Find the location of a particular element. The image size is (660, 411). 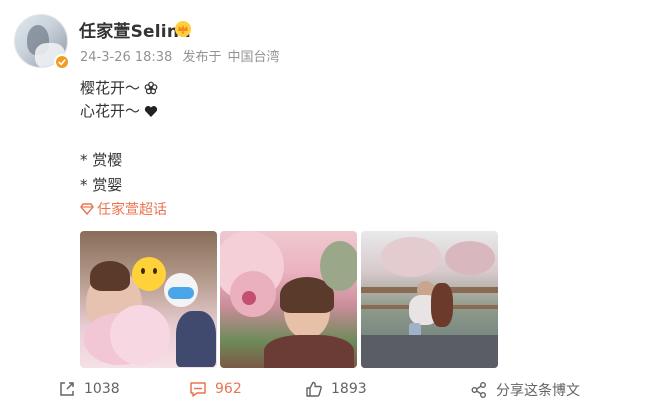

post-text-line-2: 心花开～ is located at coordinates (119, 110).